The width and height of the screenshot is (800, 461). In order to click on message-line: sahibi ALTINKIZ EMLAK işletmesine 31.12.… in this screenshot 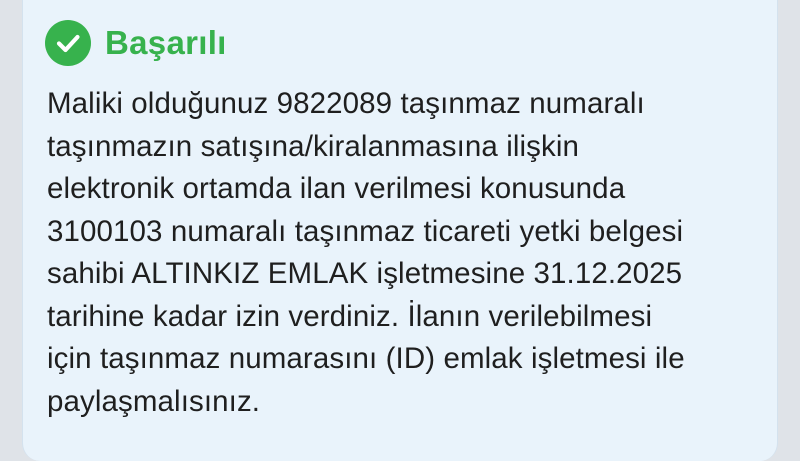, I will do `click(365, 273)`.